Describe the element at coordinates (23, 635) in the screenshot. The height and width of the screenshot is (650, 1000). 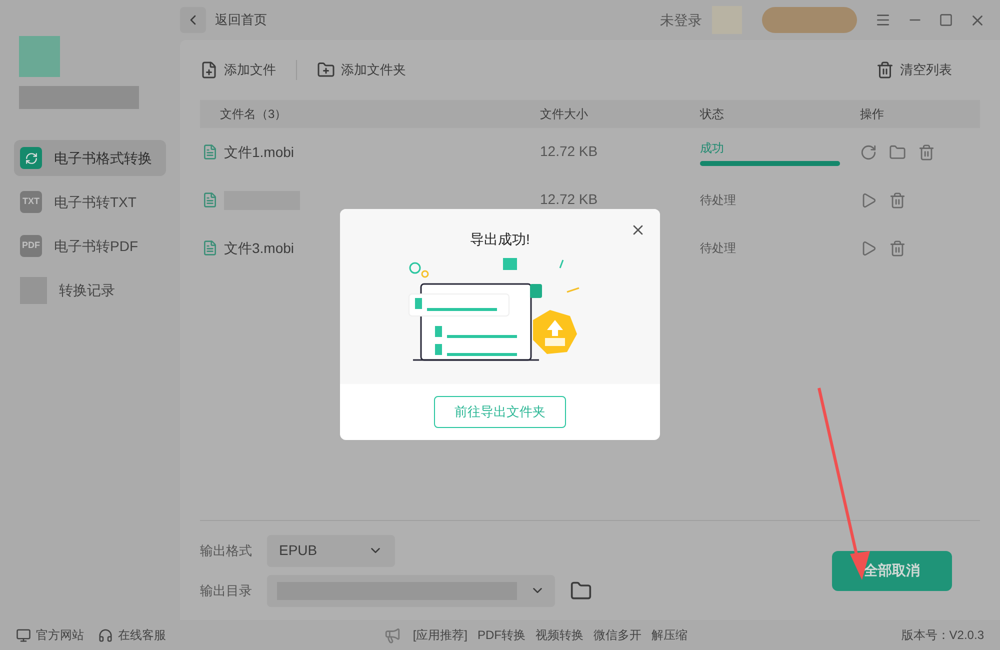
I see `monitor-icon` at that location.